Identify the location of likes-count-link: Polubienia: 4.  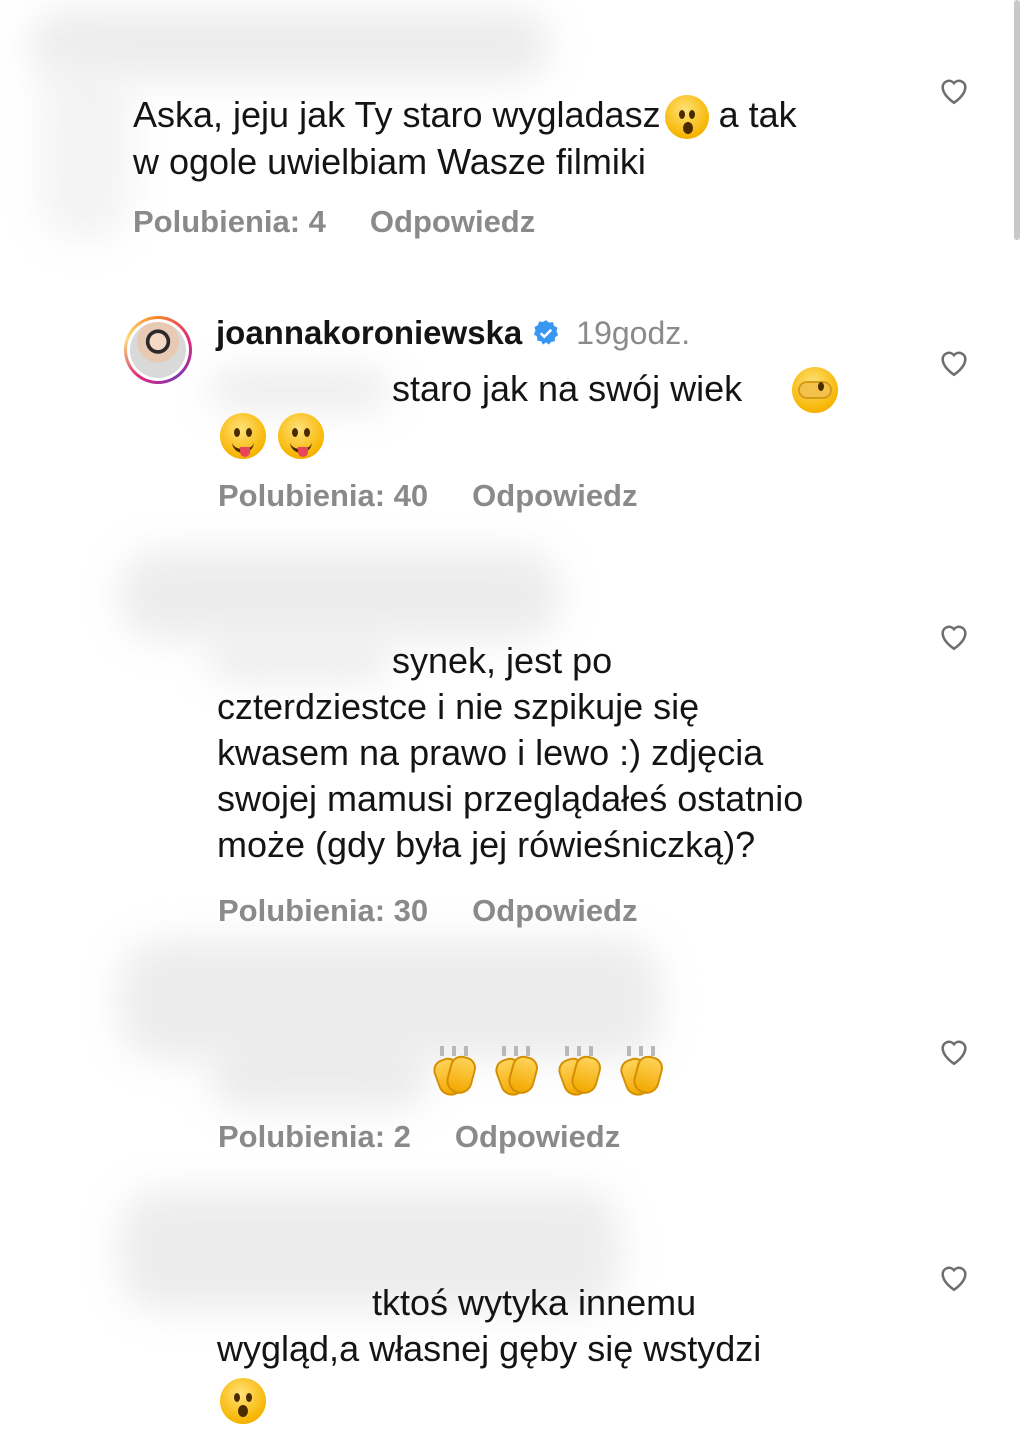
(229, 222).